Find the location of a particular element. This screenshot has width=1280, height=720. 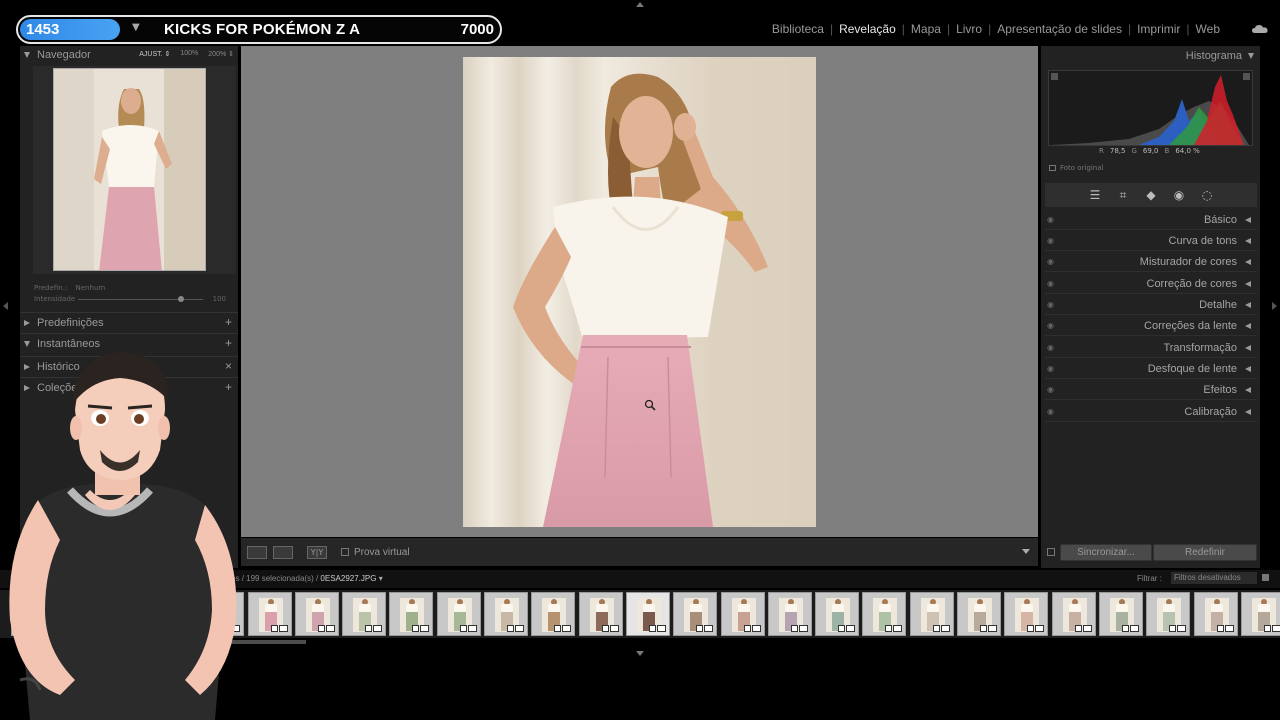

module-livro: Livro is located at coordinates (969, 29).